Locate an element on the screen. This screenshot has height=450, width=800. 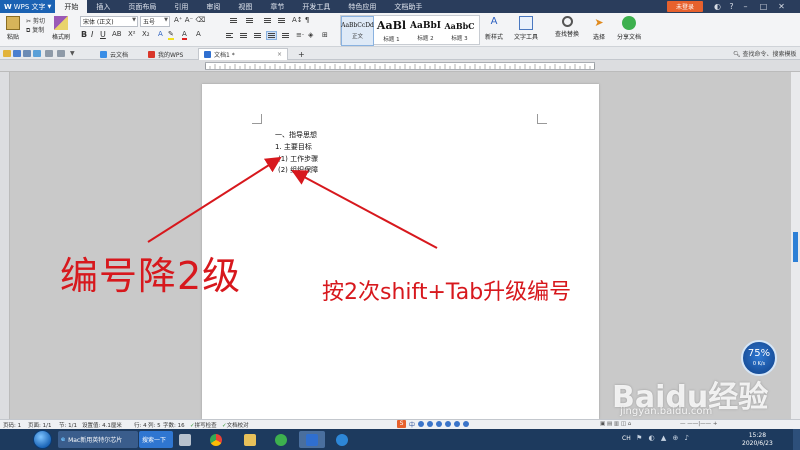
close-icon: ✕ is located at coordinates (781, 6).